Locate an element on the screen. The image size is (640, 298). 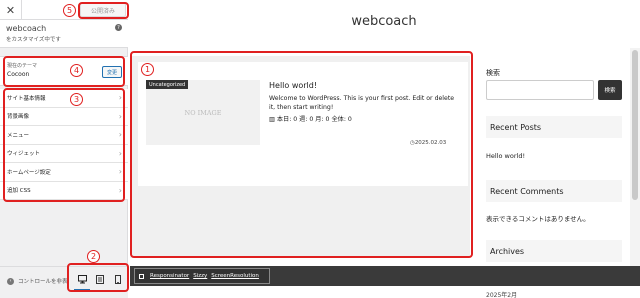
annotation-number: 5 is located at coordinates (69, 10).